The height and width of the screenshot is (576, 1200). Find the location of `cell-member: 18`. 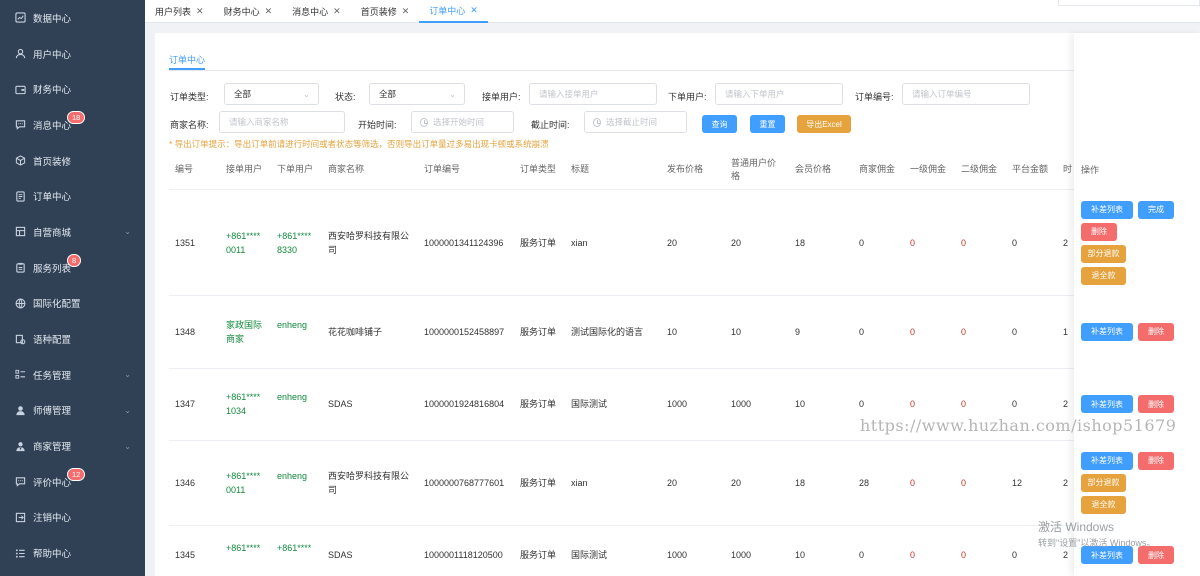

cell-member: 18 is located at coordinates (800, 242).